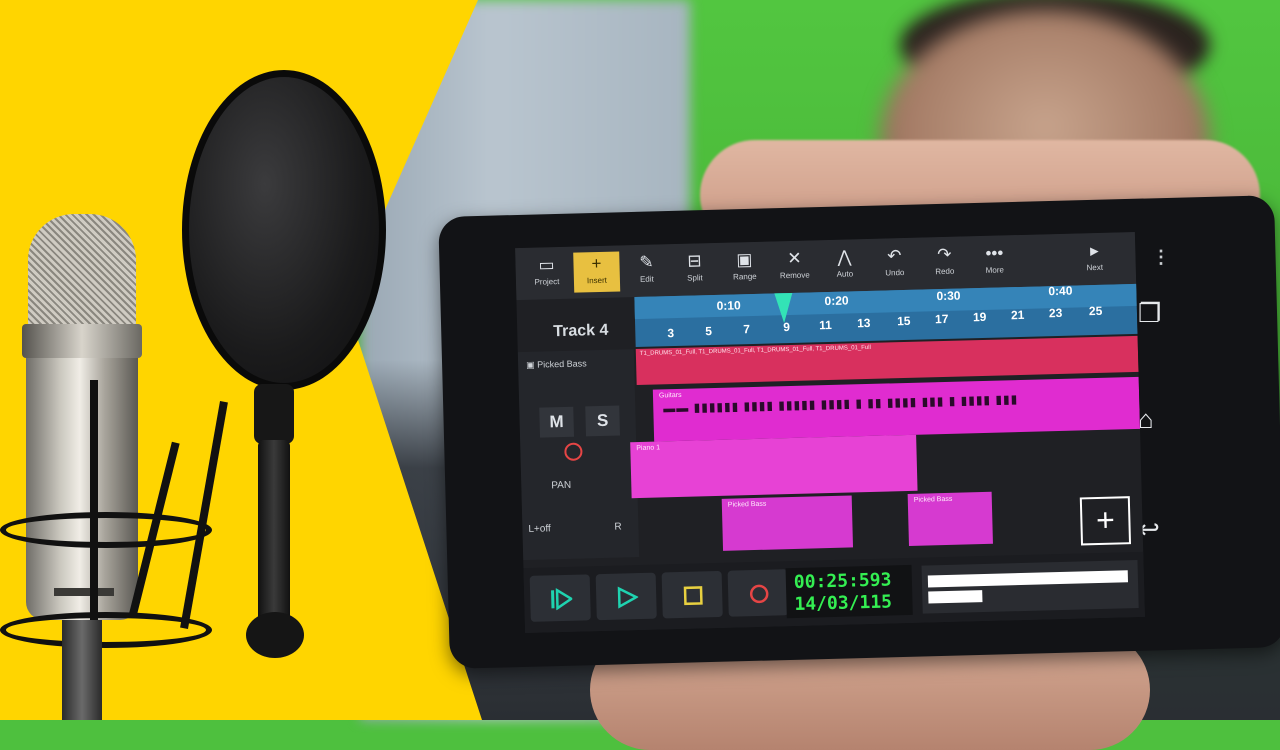 Image resolution: width=1280 pixels, height=750 pixels. Describe the element at coordinates (694, 261) in the screenshot. I see `split-icon: ⊟` at that location.